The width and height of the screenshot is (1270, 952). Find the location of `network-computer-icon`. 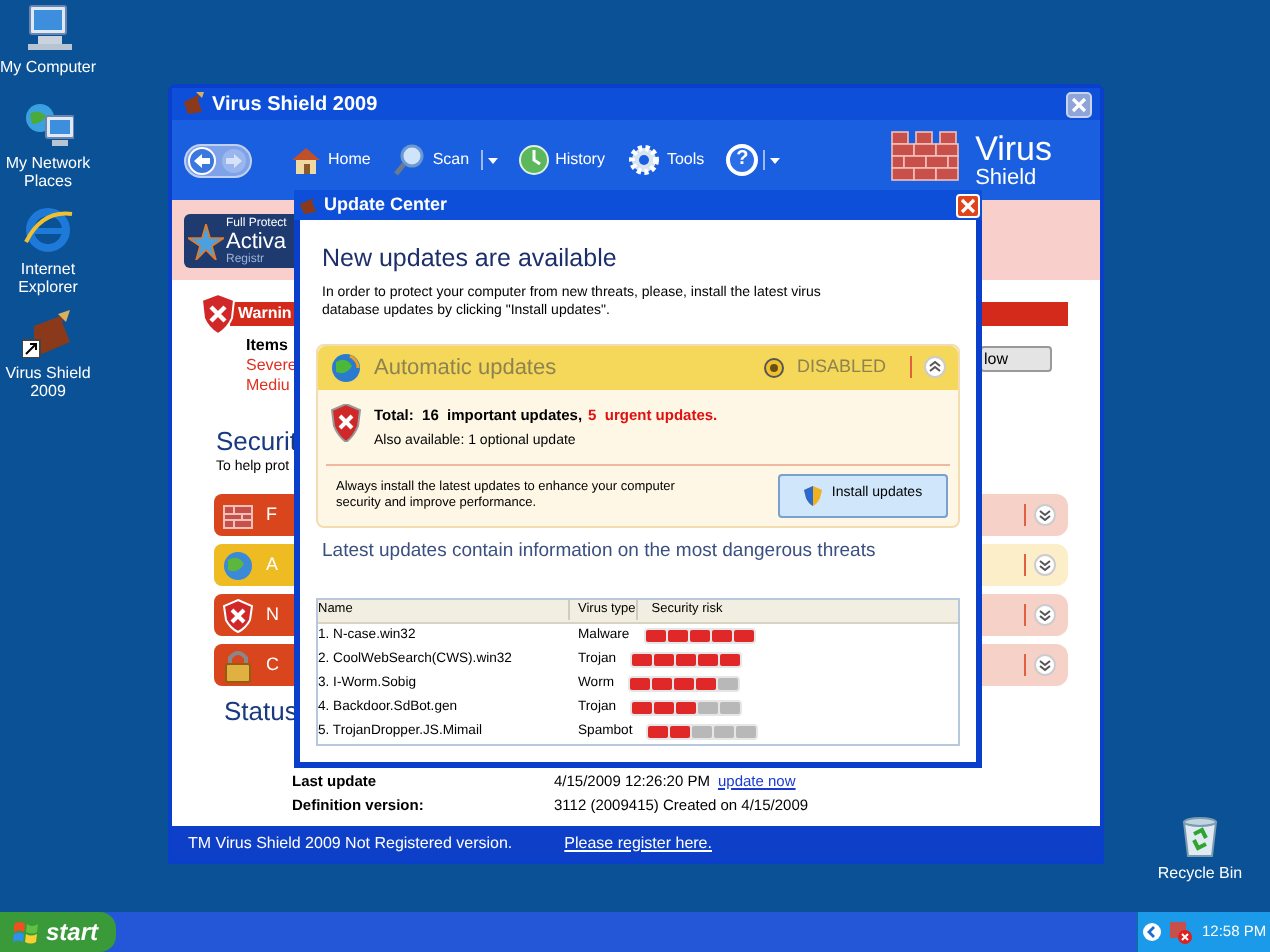

network-computer-icon is located at coordinates (48, 124).